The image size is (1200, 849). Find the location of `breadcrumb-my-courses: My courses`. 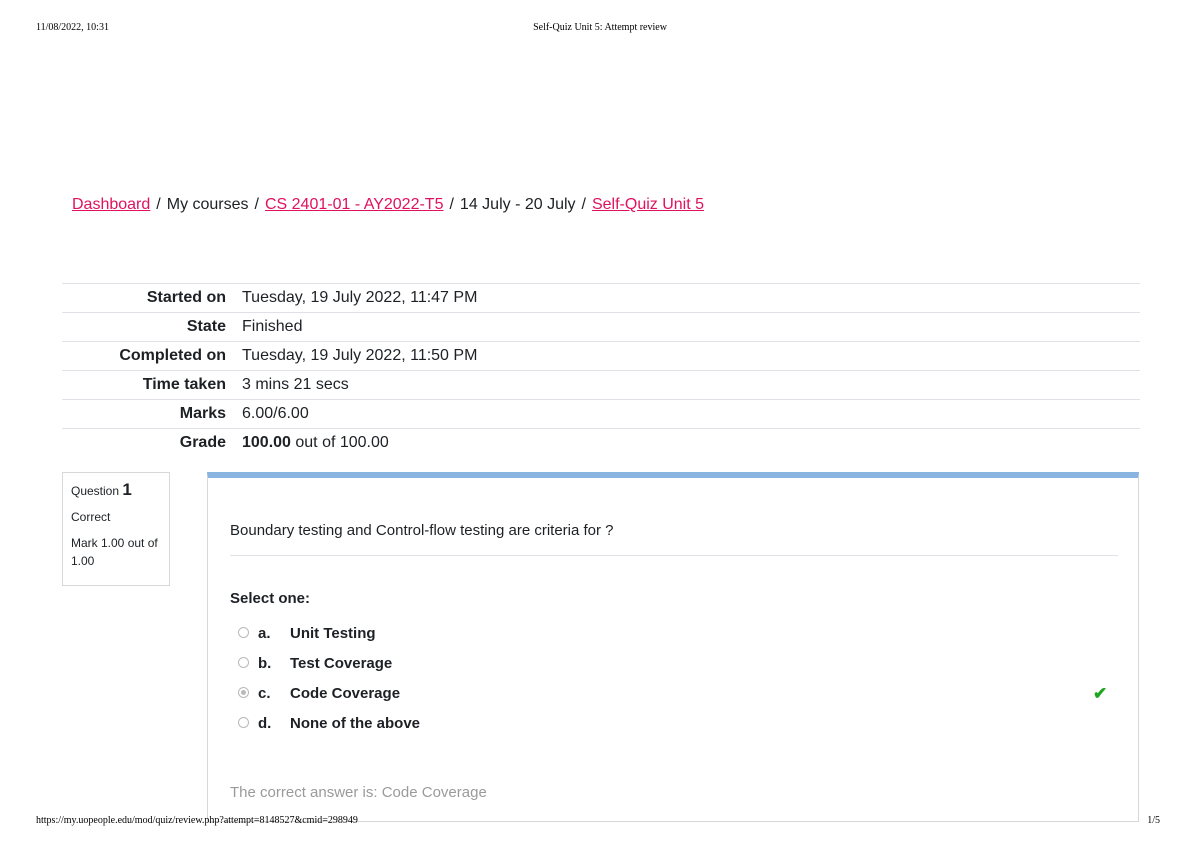

breadcrumb-my-courses: My courses is located at coordinates (207, 204).